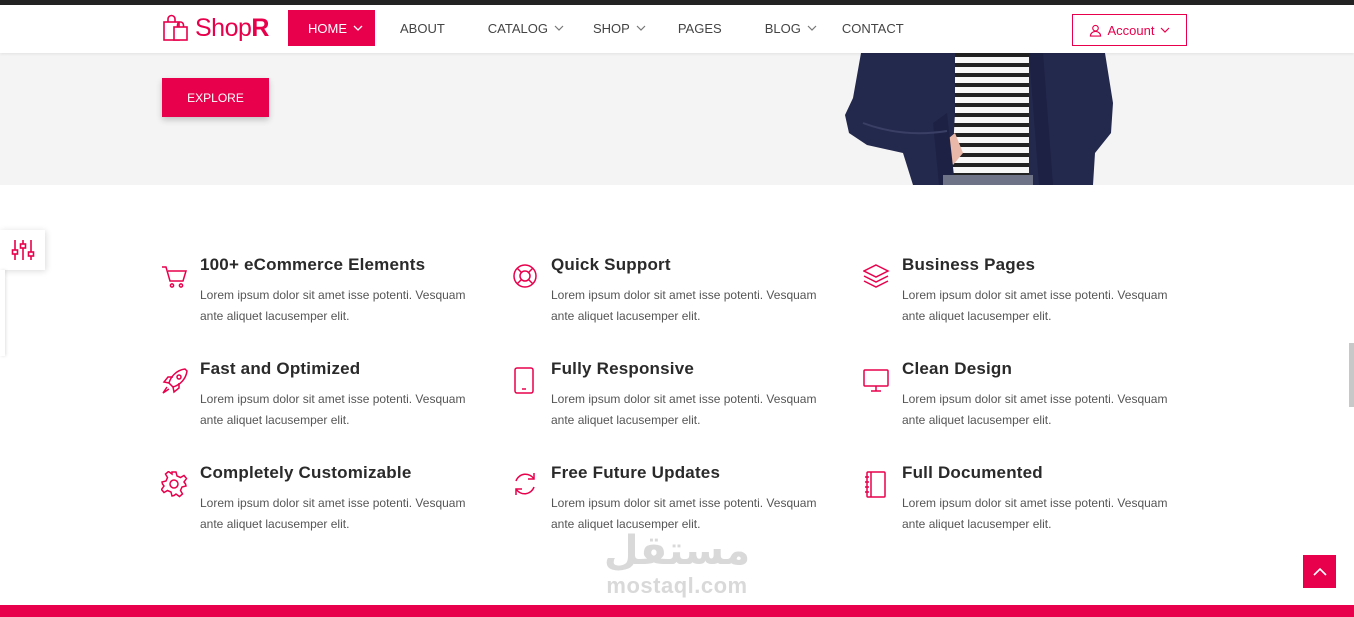 This screenshot has width=1354, height=617. I want to click on monitor-icon, so click(876, 380).